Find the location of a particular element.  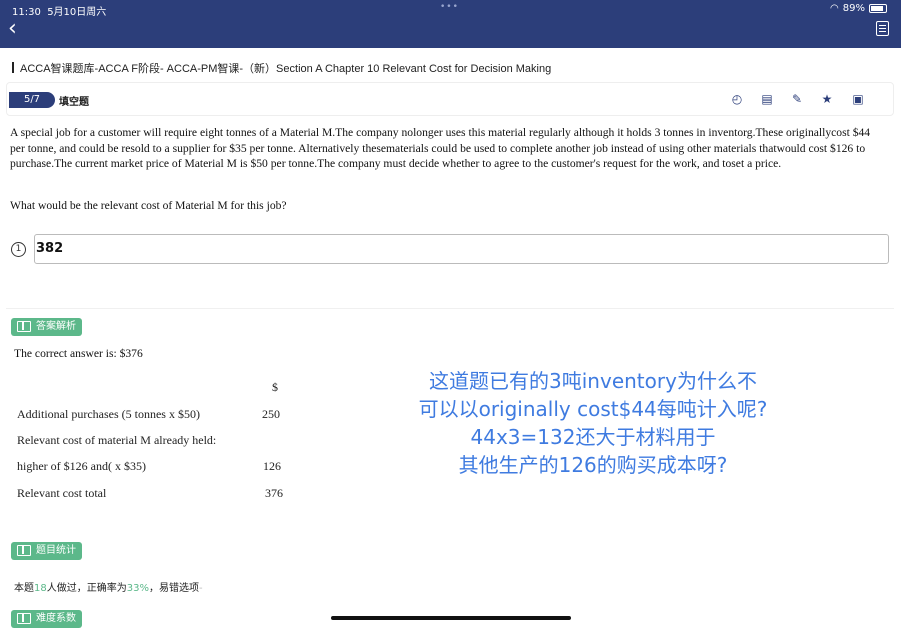

correct-answer: The correct answer is: $376 is located at coordinates (78, 353).